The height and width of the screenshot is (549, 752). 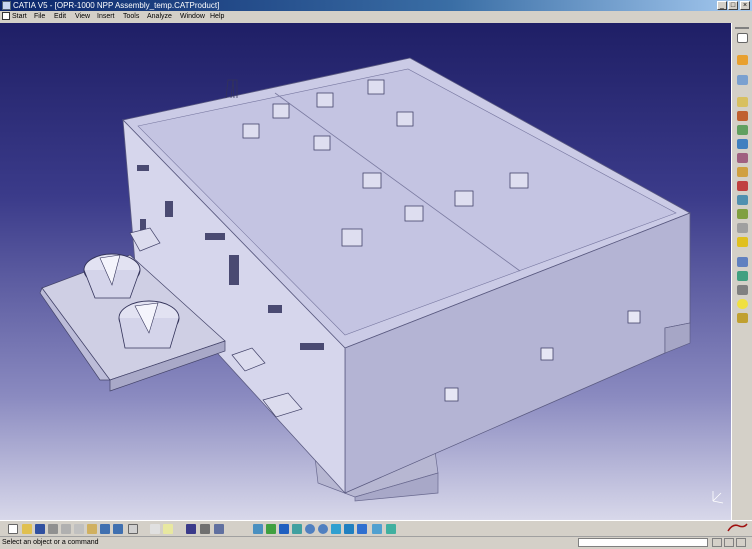 What do you see at coordinates (131, 17) in the screenshot?
I see `menu-tools: Tools` at bounding box center [131, 17].